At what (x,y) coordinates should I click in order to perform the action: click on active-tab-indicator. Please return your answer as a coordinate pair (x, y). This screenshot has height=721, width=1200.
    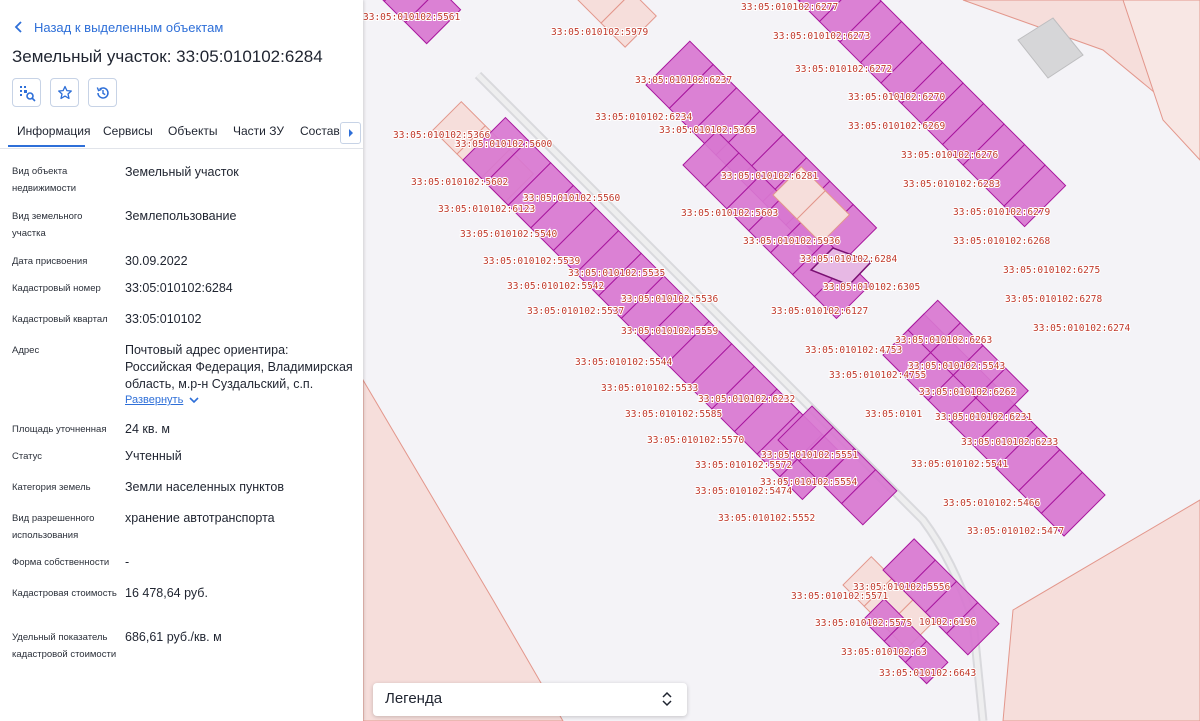
    Looking at the image, I should click on (46, 146).